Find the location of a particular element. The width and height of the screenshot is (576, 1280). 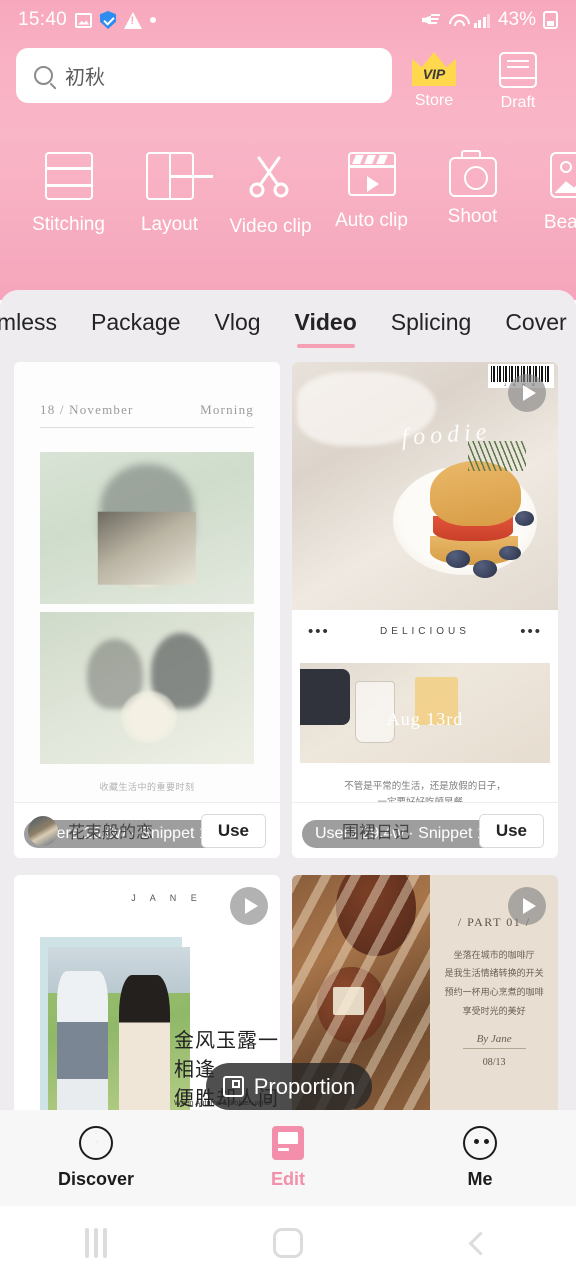

avatar is located at coordinates (43, 830).